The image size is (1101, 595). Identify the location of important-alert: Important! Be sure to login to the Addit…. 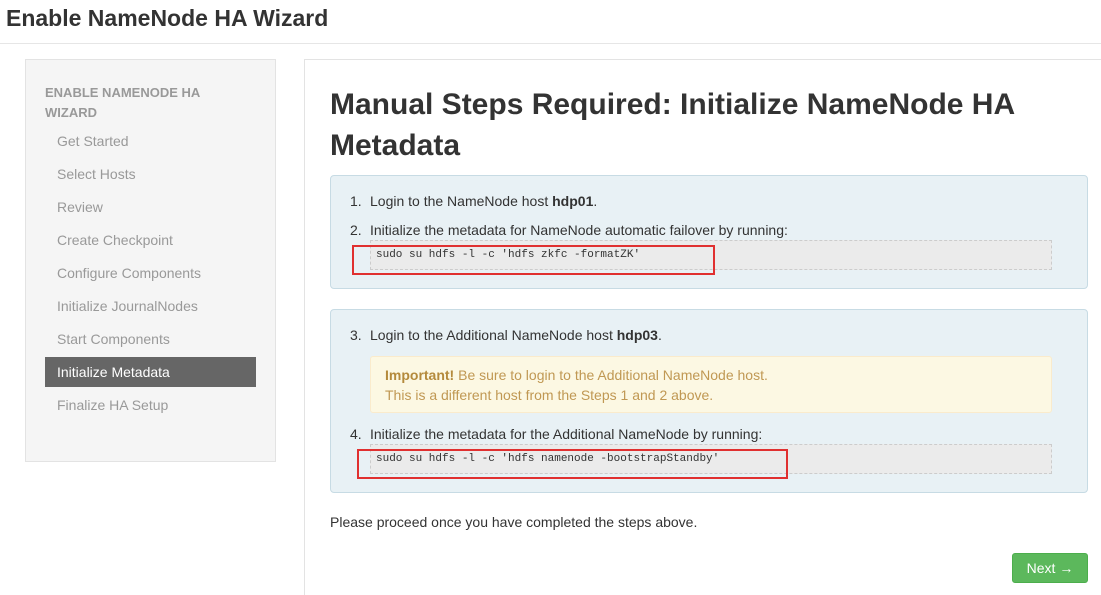
(711, 384).